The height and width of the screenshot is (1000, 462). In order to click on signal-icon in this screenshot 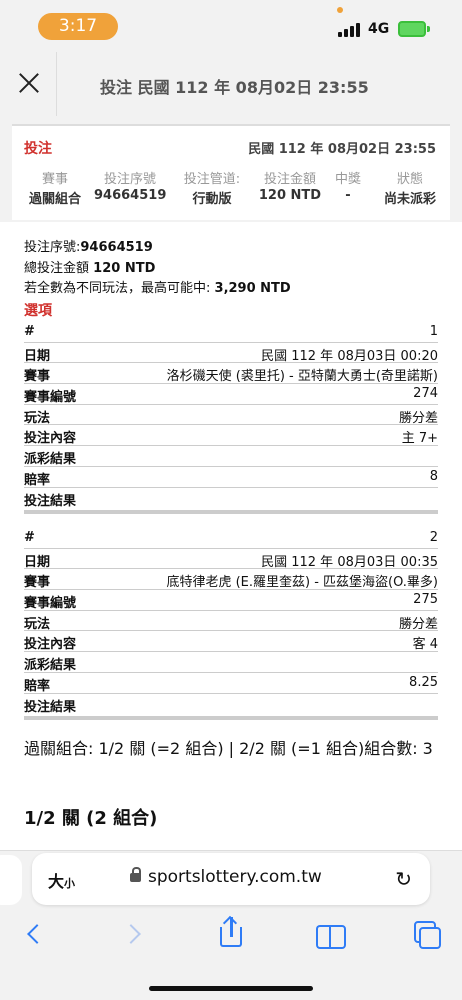, I will do `click(350, 30)`.